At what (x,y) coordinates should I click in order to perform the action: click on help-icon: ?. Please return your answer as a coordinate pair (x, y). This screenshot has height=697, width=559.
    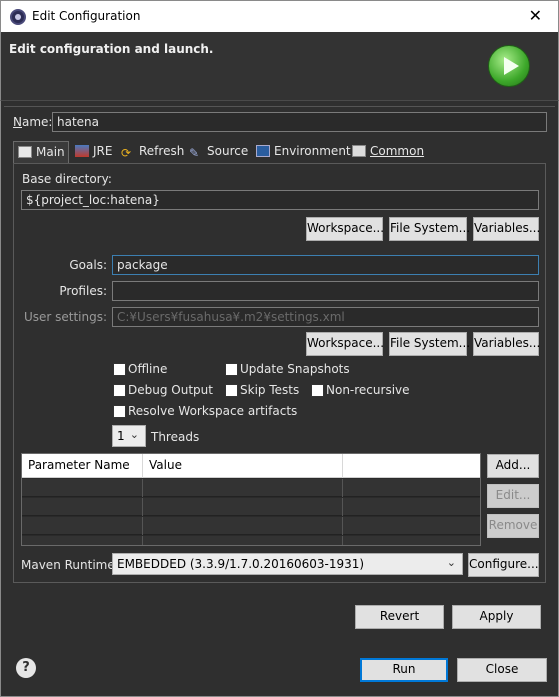
    Looking at the image, I should click on (26, 668).